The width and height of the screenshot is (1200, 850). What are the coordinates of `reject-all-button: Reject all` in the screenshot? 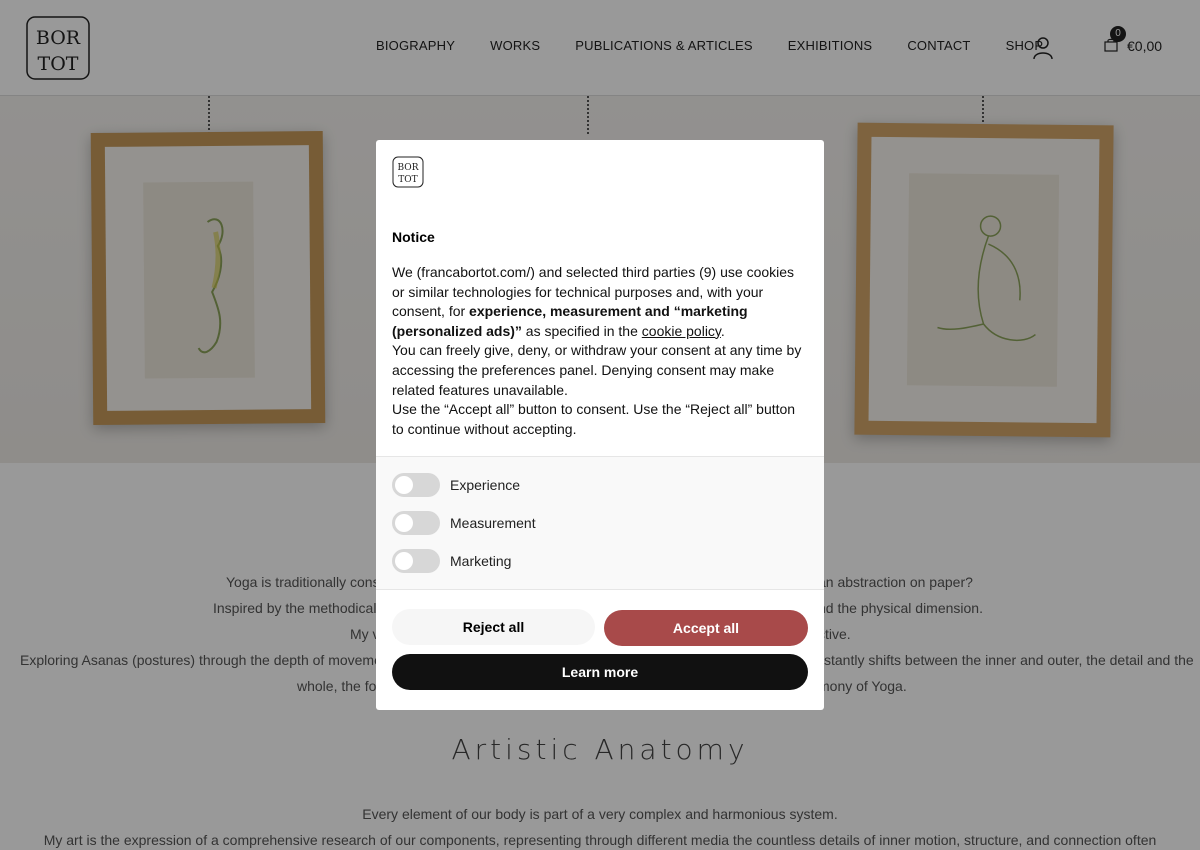 It's located at (493, 627).